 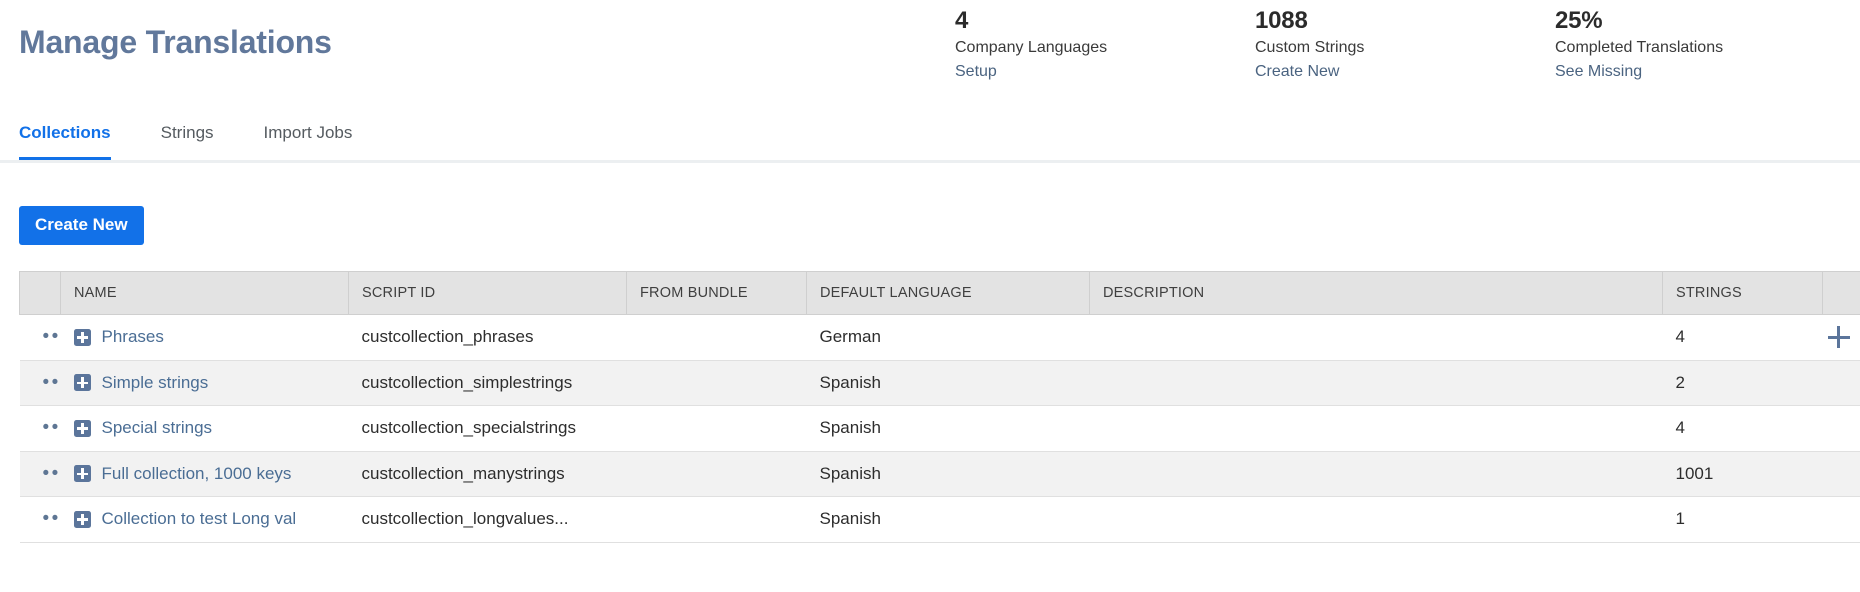 I want to click on stat-link-create-new: Create New, so click(x=1405, y=72).